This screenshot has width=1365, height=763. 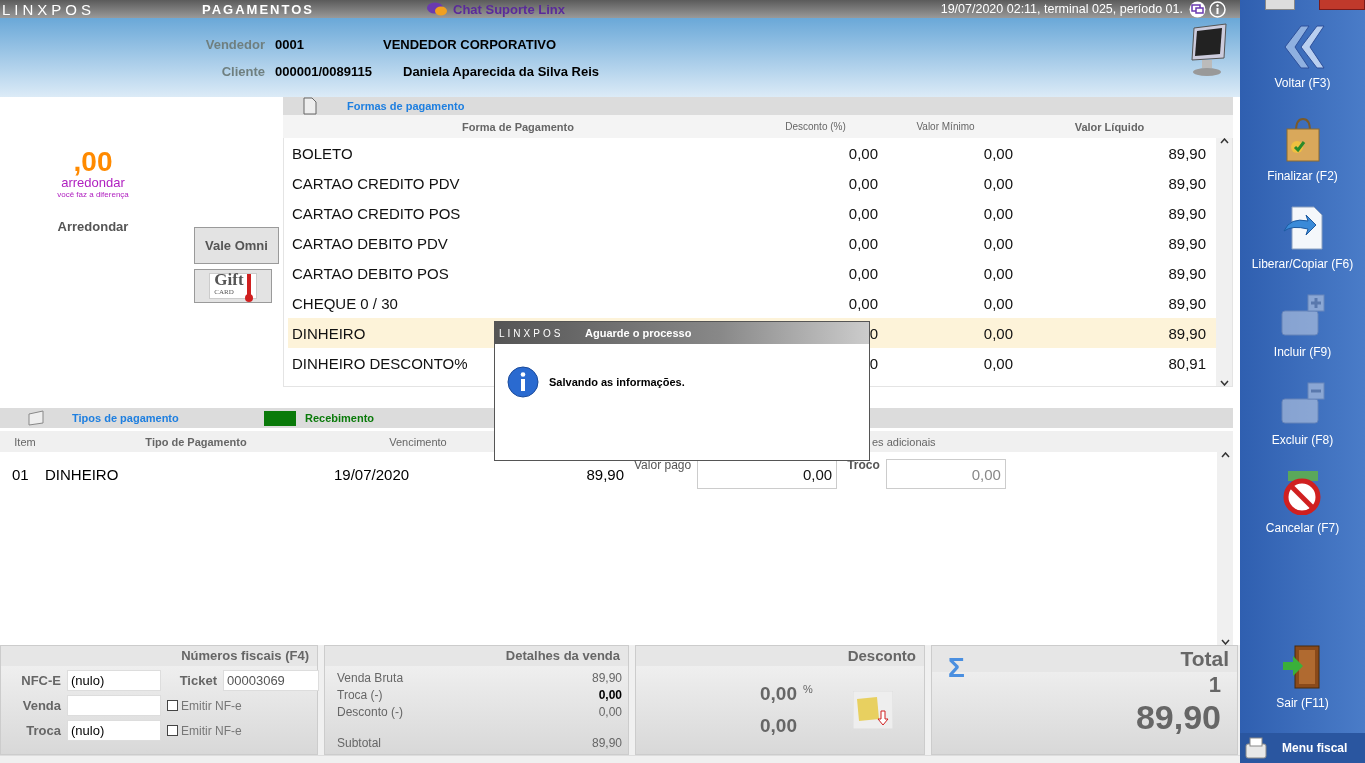 I want to click on received-legend: Recebimento, so click(x=340, y=418).